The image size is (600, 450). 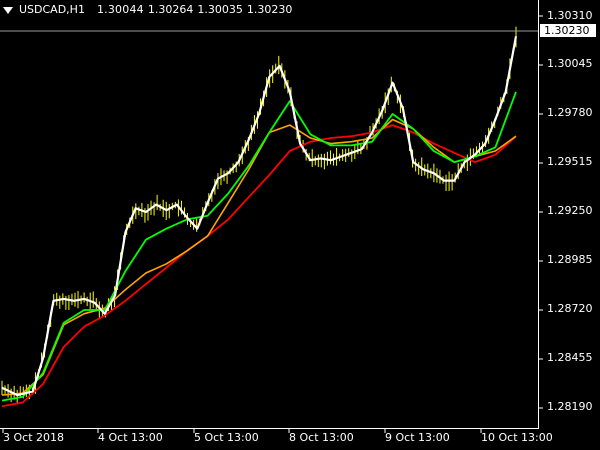 I want to click on ohlc-high: 1.30264, so click(x=170, y=9).